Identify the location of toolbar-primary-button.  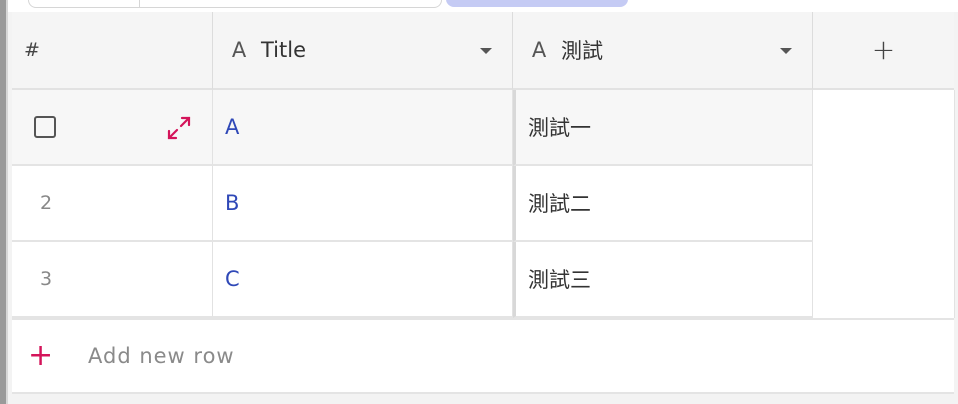
(537, 3).